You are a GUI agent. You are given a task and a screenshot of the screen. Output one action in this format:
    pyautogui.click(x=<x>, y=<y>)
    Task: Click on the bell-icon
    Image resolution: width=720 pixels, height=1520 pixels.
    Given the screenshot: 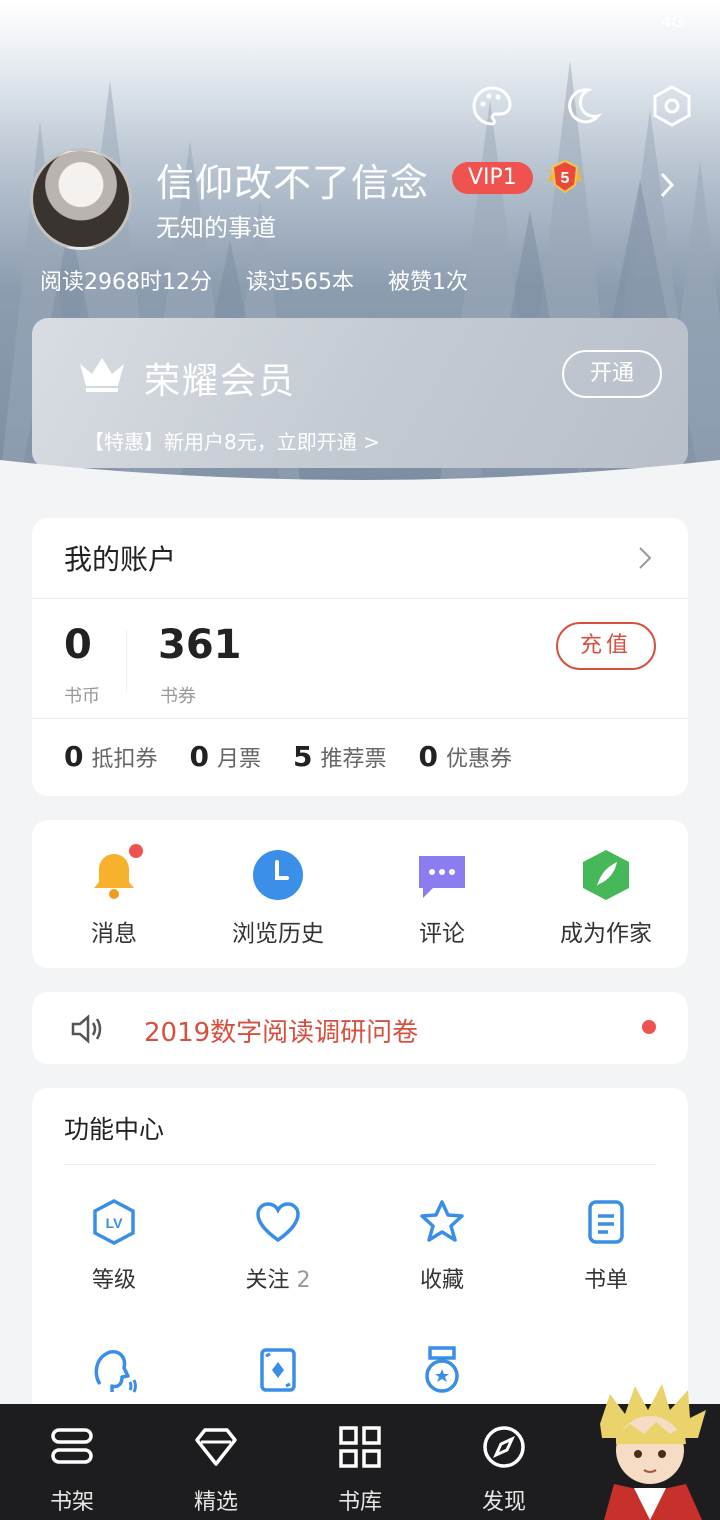 What is the action you would take?
    pyautogui.click(x=115, y=873)
    